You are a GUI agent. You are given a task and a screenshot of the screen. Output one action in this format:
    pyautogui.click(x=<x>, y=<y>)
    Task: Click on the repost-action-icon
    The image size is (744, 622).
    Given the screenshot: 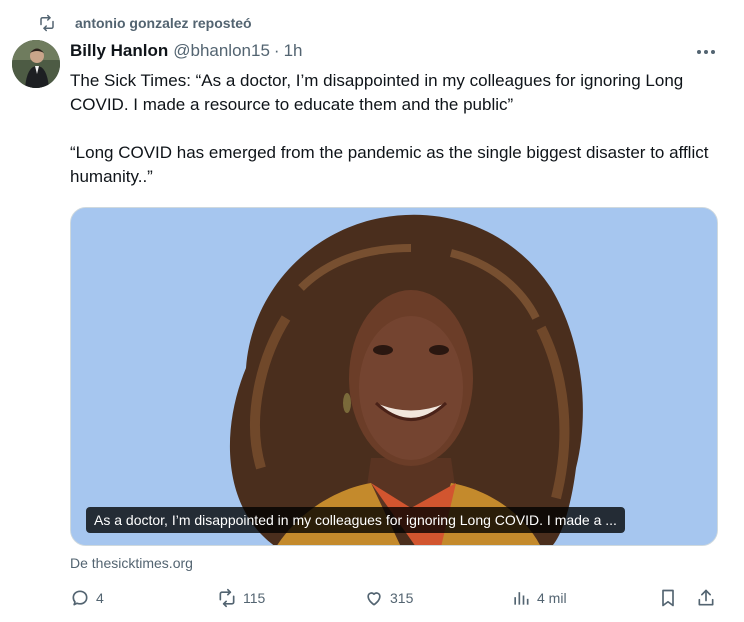 What is the action you would take?
    pyautogui.click(x=227, y=598)
    